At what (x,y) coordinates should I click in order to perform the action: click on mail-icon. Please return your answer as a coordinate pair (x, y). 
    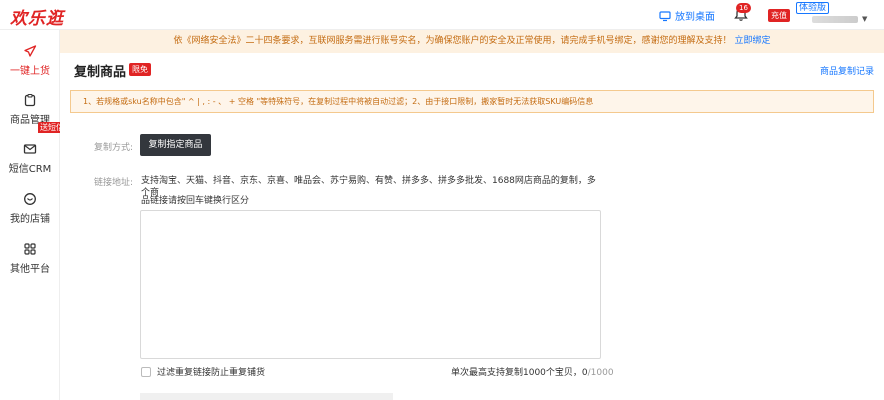
    Looking at the image, I should click on (30, 149).